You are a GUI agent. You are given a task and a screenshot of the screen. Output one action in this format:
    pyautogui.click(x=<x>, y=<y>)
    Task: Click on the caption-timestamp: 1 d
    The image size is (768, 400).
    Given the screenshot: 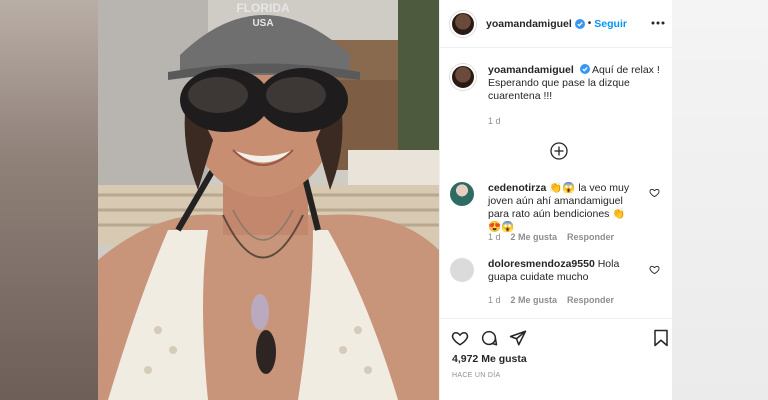 What is the action you would take?
    pyautogui.click(x=494, y=121)
    